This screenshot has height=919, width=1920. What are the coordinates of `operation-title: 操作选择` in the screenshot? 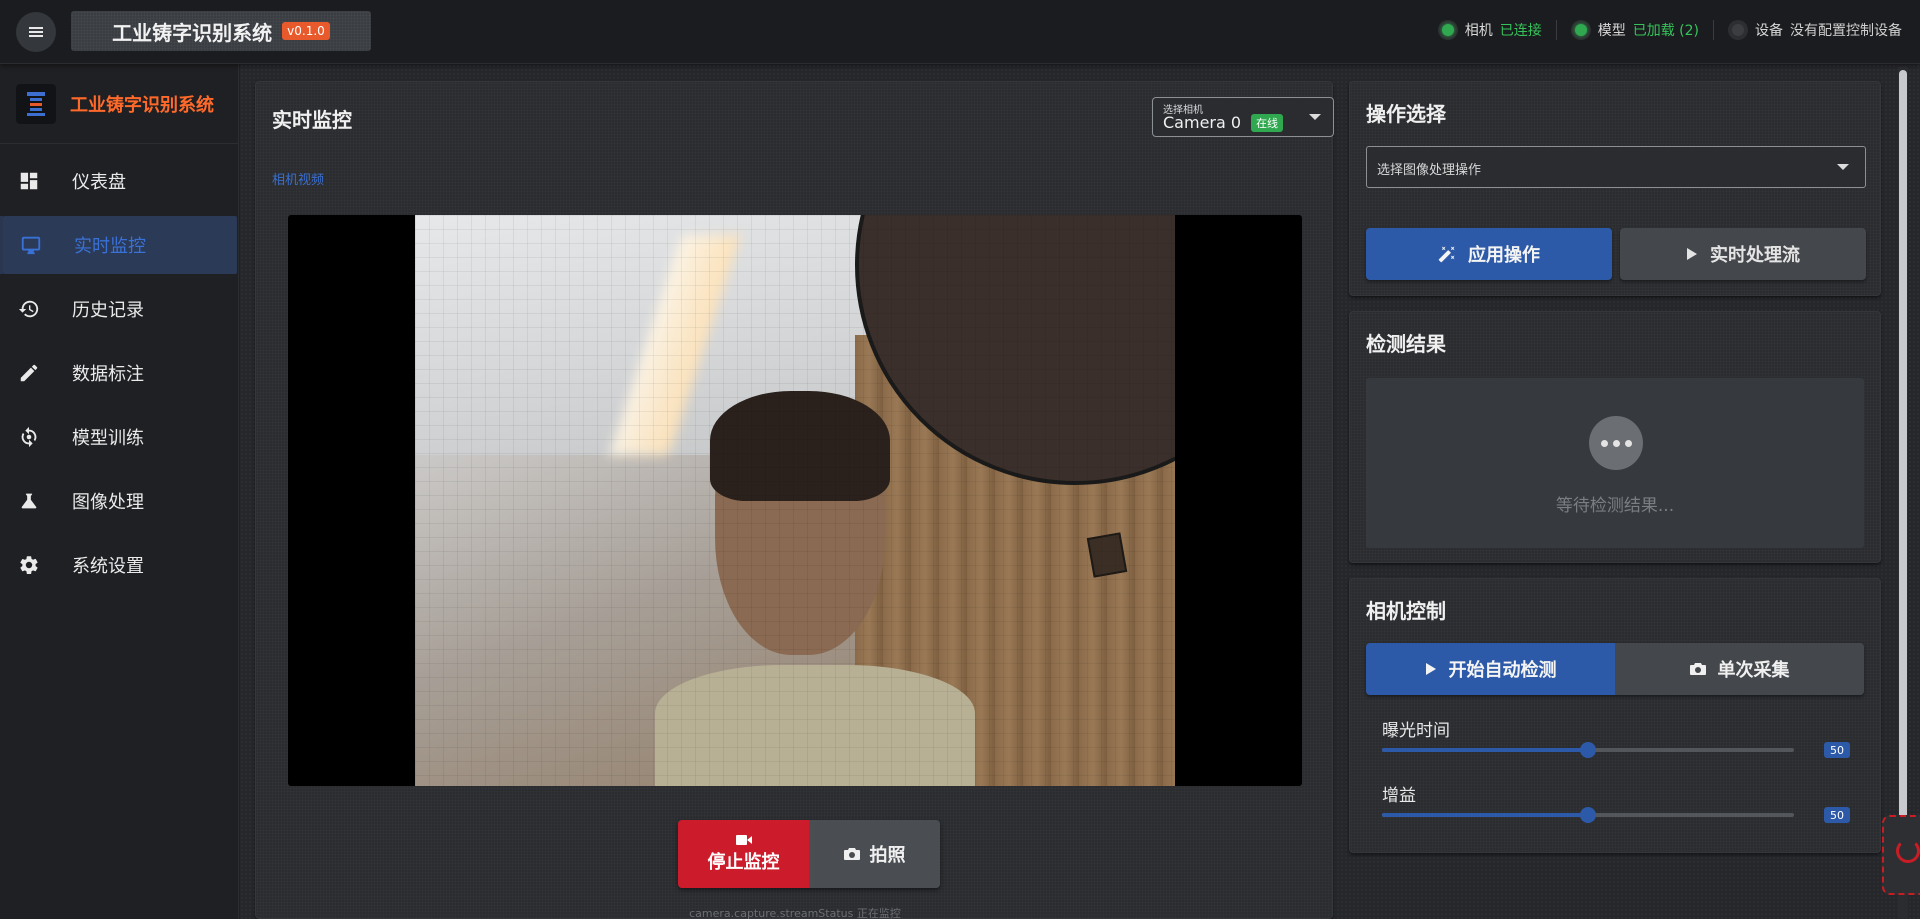 It's located at (1406, 114).